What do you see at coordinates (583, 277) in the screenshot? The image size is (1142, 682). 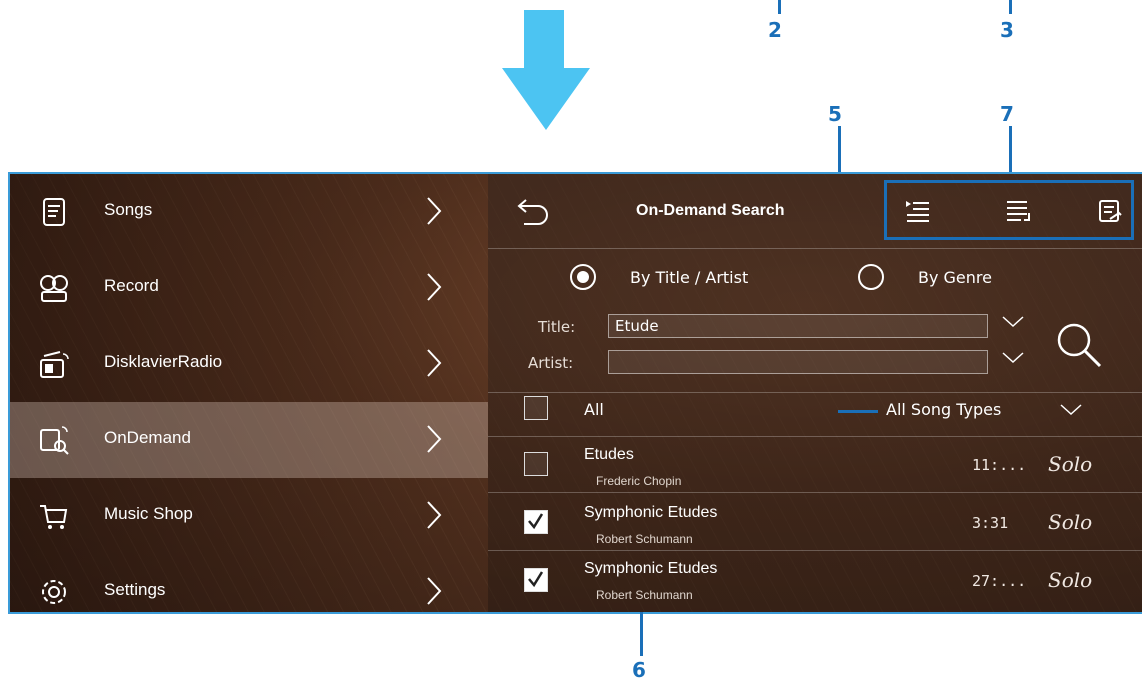 I see `radio-by-title-artist` at bounding box center [583, 277].